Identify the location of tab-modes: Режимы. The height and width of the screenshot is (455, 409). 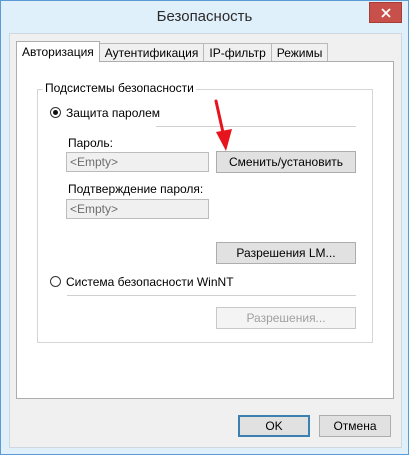
(299, 52).